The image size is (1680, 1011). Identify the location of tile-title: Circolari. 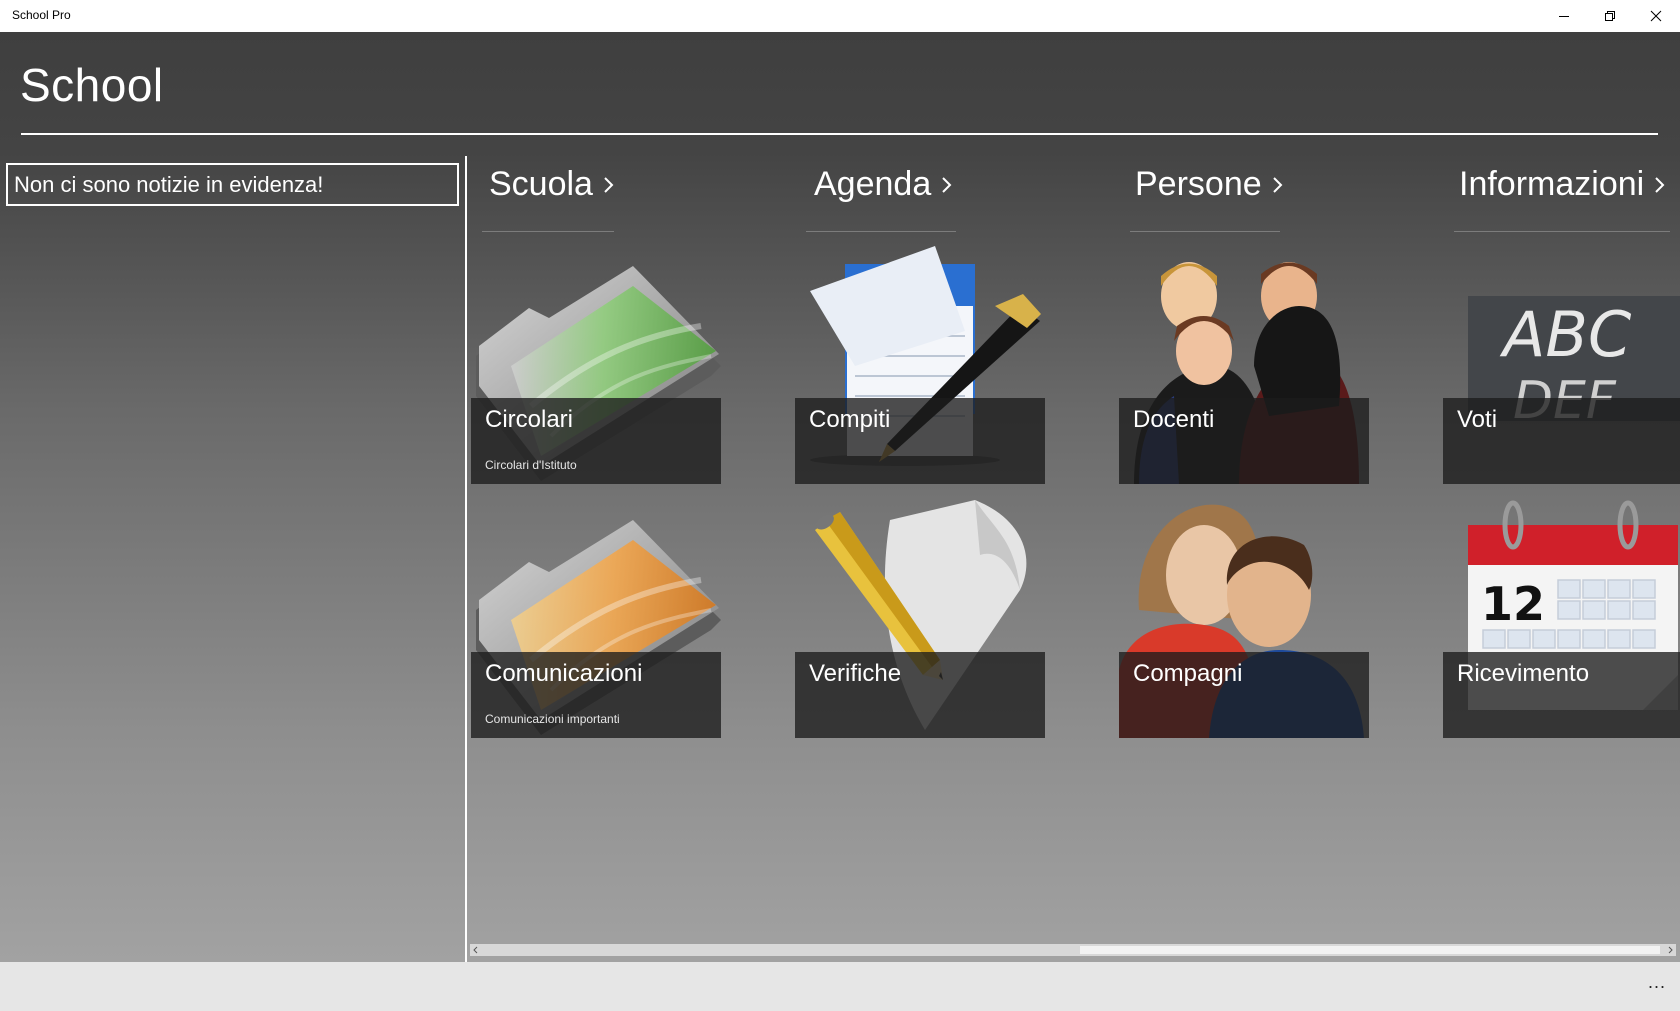
(529, 419).